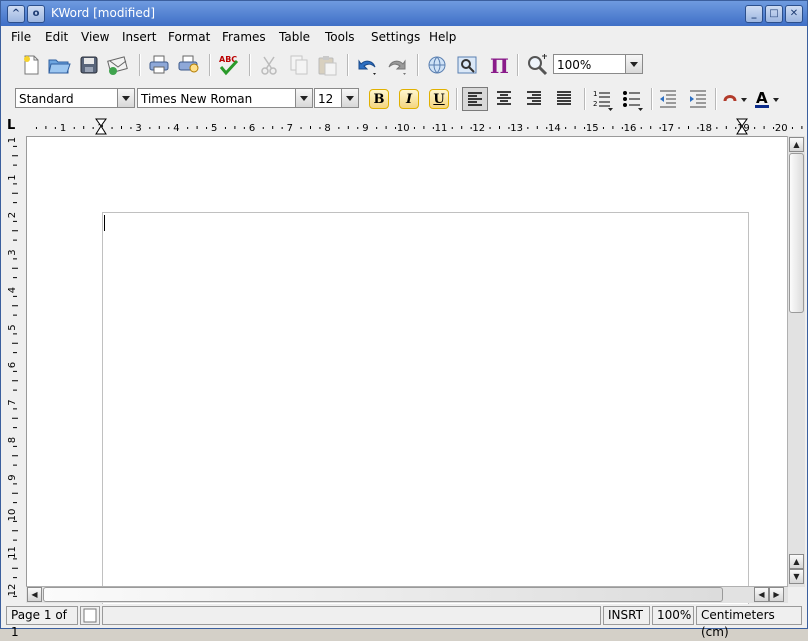 Image resolution: width=808 pixels, height=641 pixels. Describe the element at coordinates (626, 615) in the screenshot. I see `status-insert-mode: INSRT` at that location.